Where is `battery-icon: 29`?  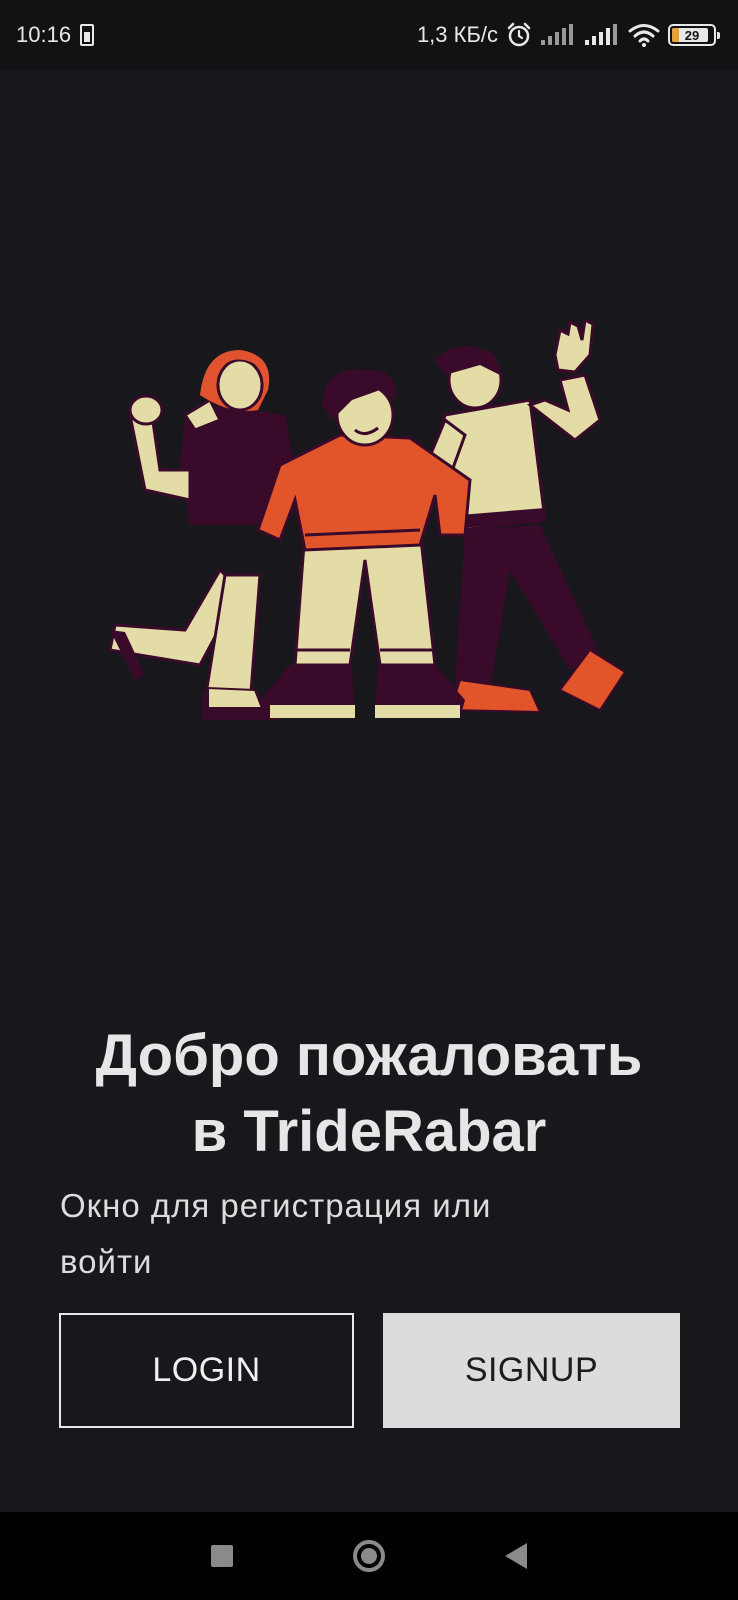
battery-icon: 29 is located at coordinates (694, 35).